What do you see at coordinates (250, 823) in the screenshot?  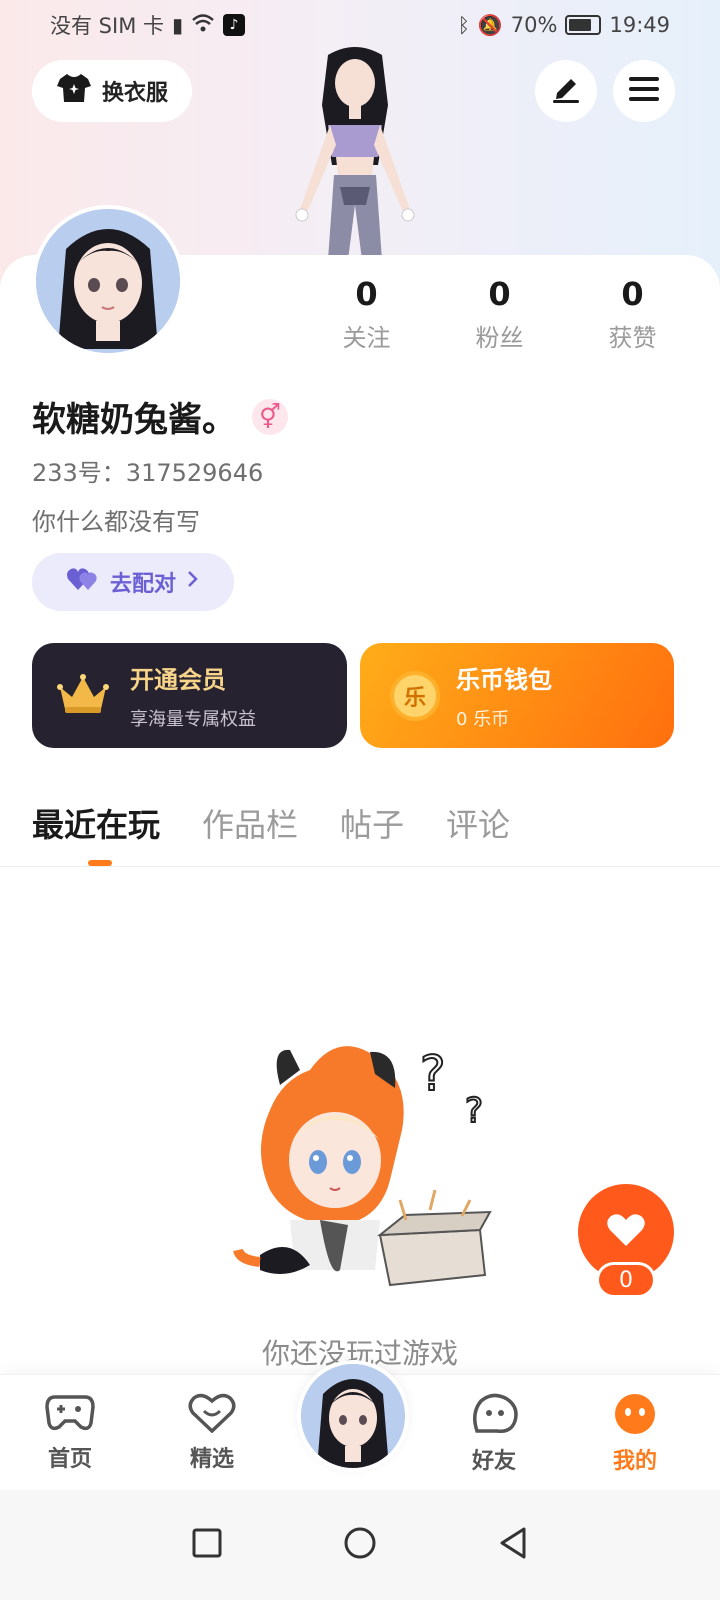 I see `tab-works: 作品栏` at bounding box center [250, 823].